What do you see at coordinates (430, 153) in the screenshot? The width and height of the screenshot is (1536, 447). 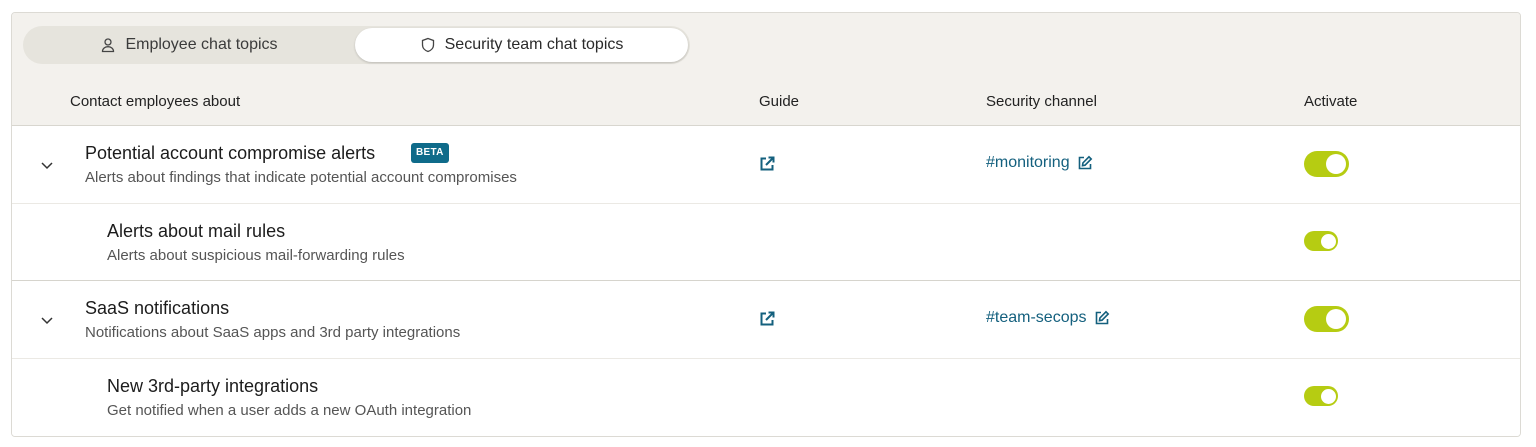 I see `beta-badge: BETA` at bounding box center [430, 153].